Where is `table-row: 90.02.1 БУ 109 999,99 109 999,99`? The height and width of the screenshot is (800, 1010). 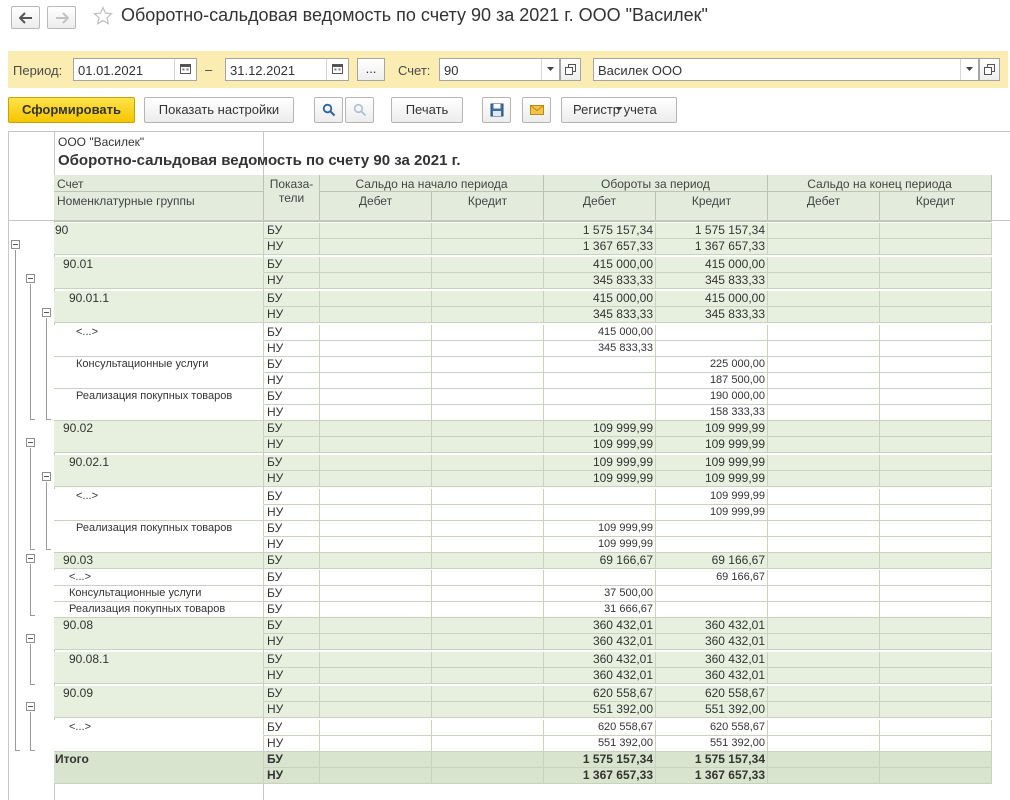
table-row: 90.02.1 БУ 109 999,99 109 999,99 is located at coordinates (523, 463).